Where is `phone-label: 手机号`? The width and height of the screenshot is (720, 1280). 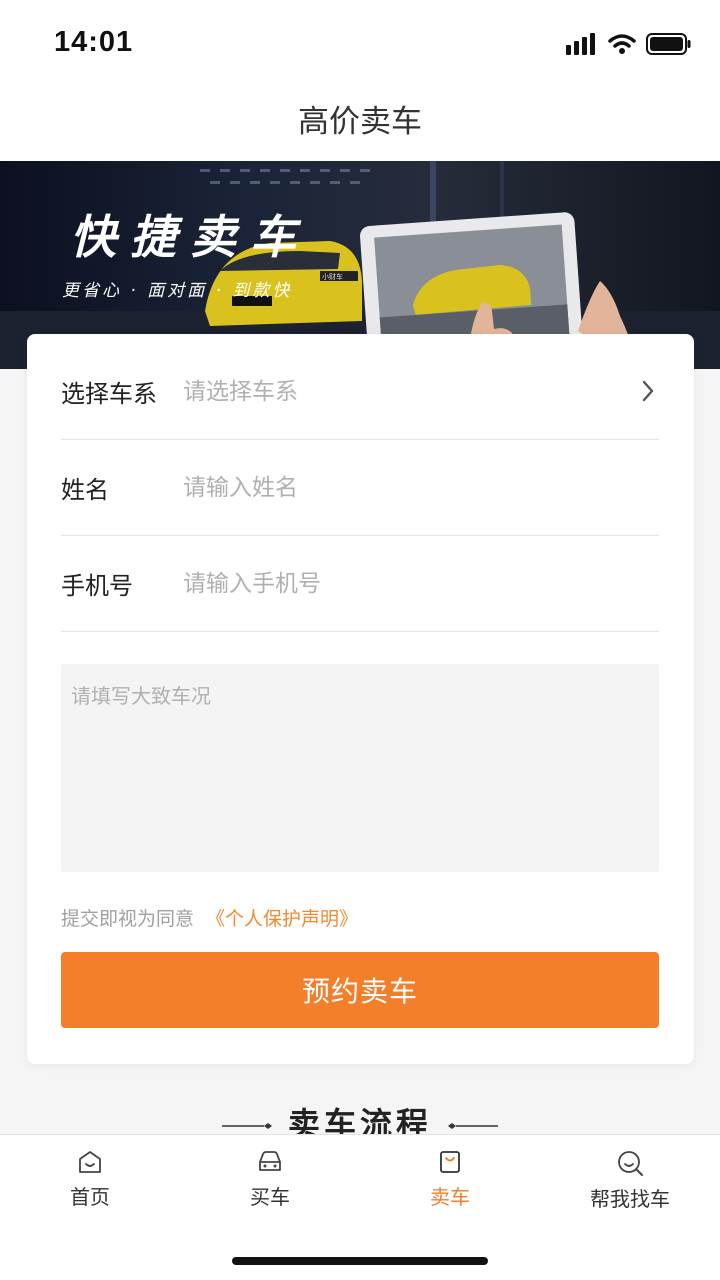
phone-label: 手机号 is located at coordinates (97, 586).